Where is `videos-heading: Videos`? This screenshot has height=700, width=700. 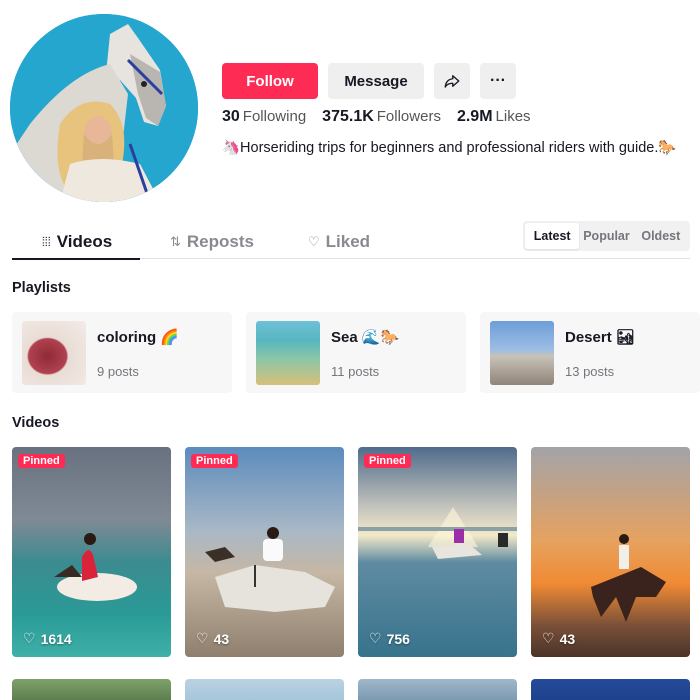 videos-heading: Videos is located at coordinates (36, 423).